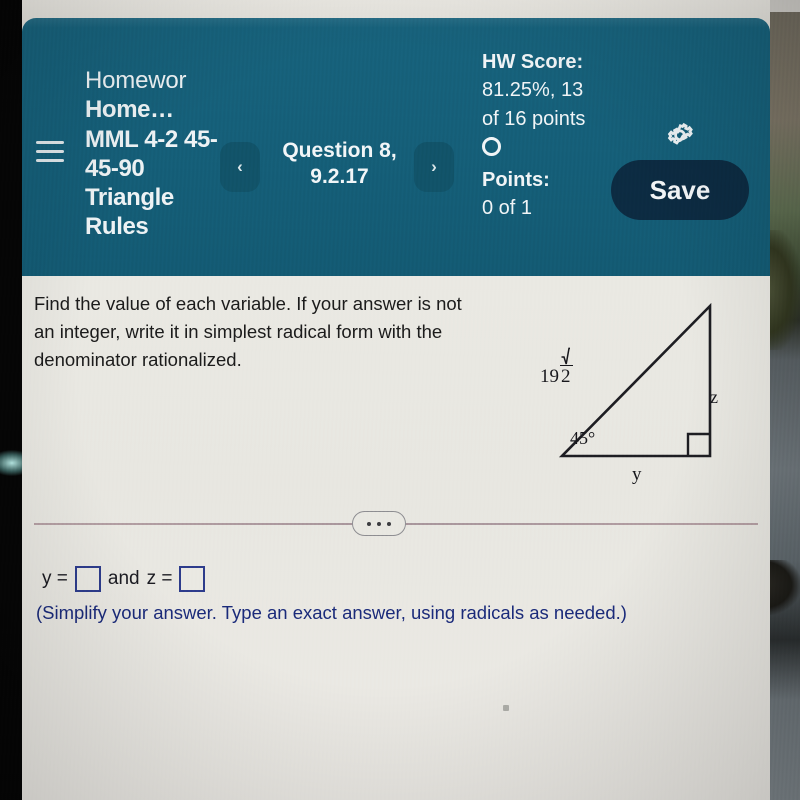 The height and width of the screenshot is (800, 800). I want to click on next-question-button: ›, so click(434, 167).